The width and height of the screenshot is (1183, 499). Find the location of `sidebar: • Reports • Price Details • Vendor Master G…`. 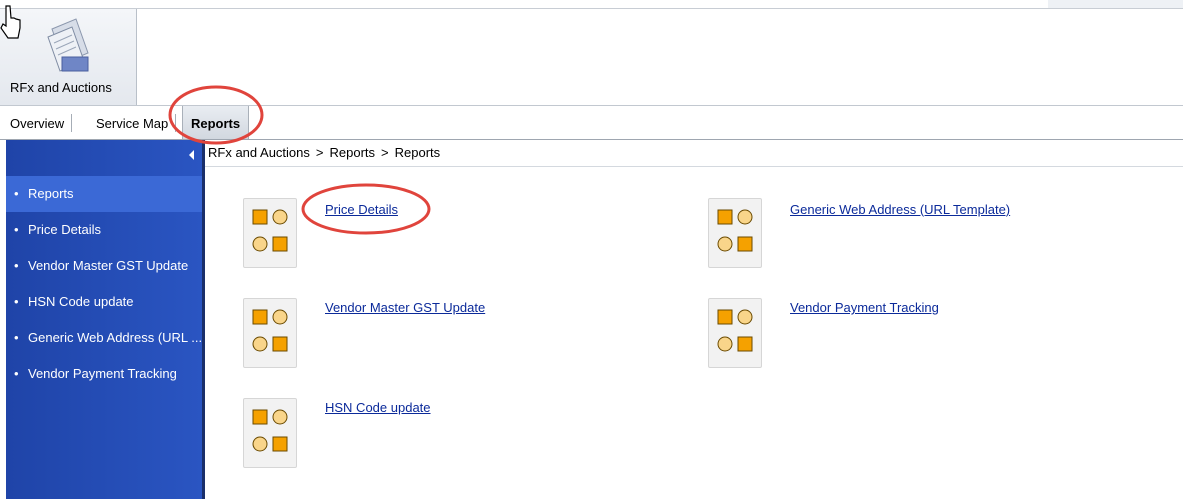

sidebar: • Reports • Price Details • Vendor Master G… is located at coordinates (105, 319).